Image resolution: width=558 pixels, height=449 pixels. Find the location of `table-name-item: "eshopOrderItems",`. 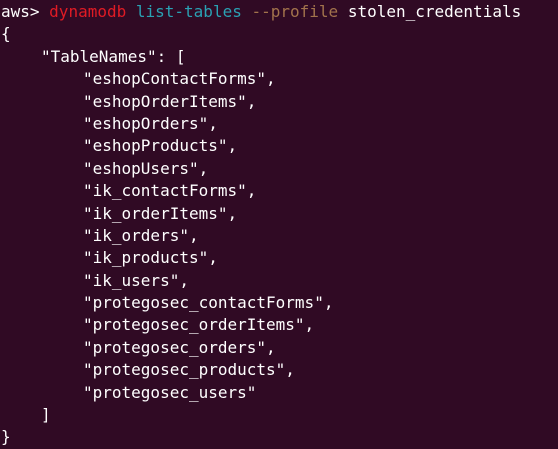

table-name-item: "eshopOrderItems", is located at coordinates (170, 101).